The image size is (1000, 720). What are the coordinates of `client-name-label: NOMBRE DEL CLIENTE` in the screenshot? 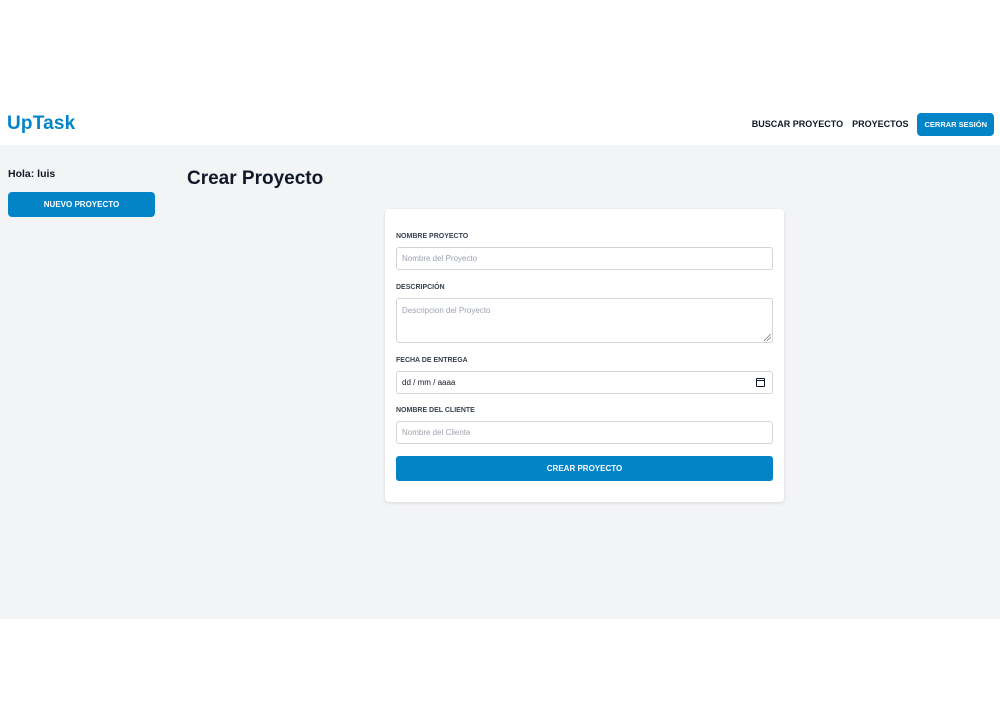 It's located at (435, 410).